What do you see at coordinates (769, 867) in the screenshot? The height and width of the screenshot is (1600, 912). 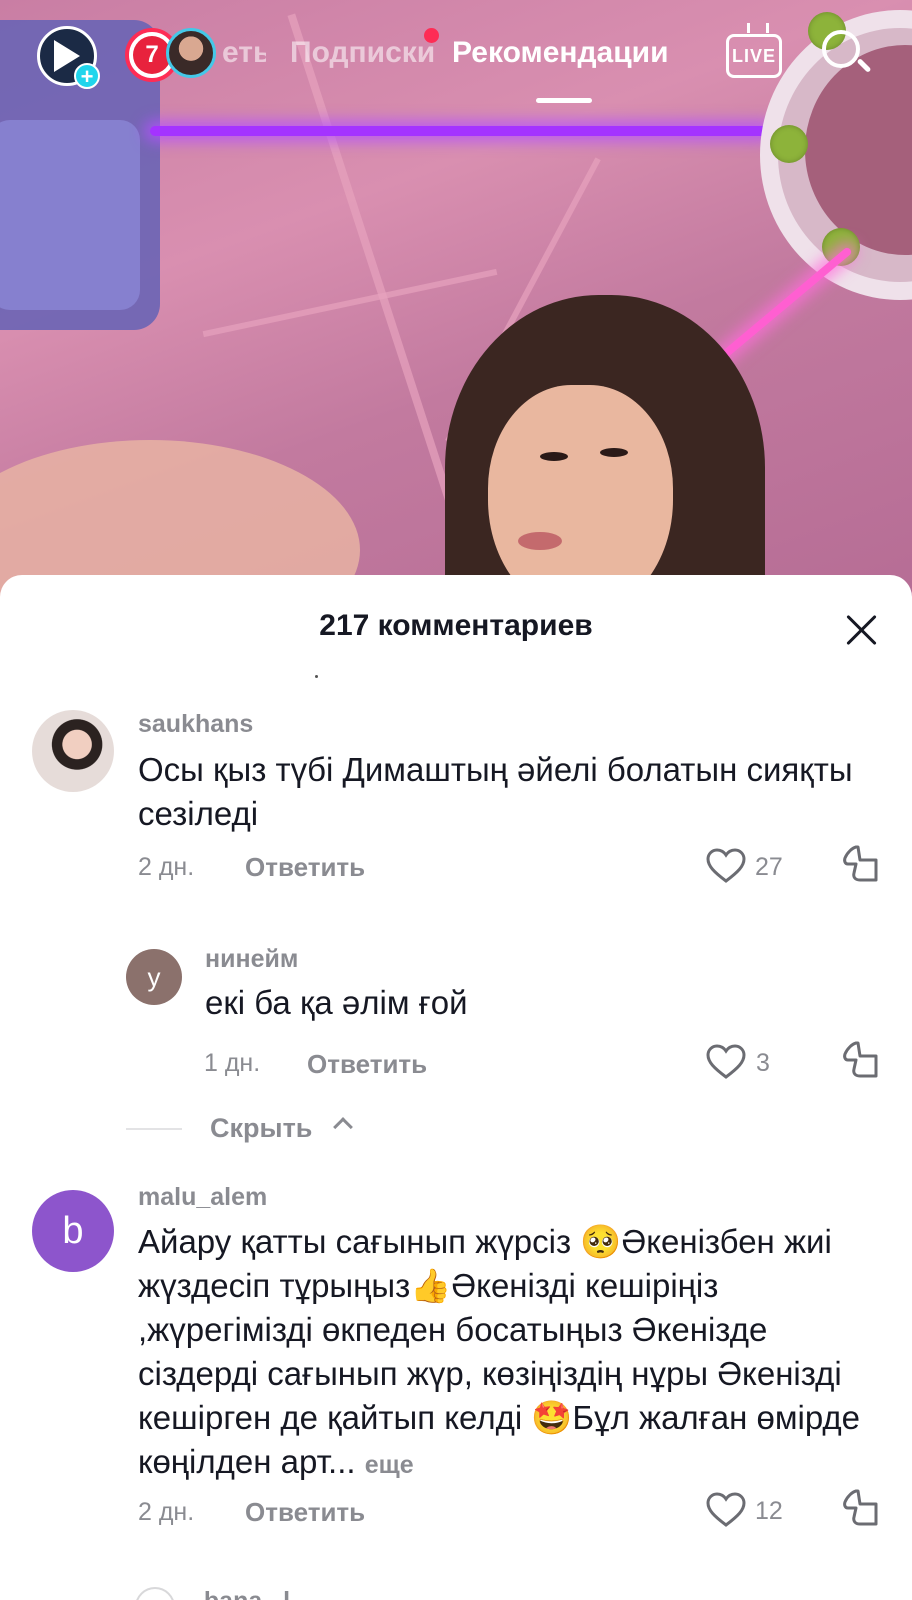 I see `like-count: 27` at bounding box center [769, 867].